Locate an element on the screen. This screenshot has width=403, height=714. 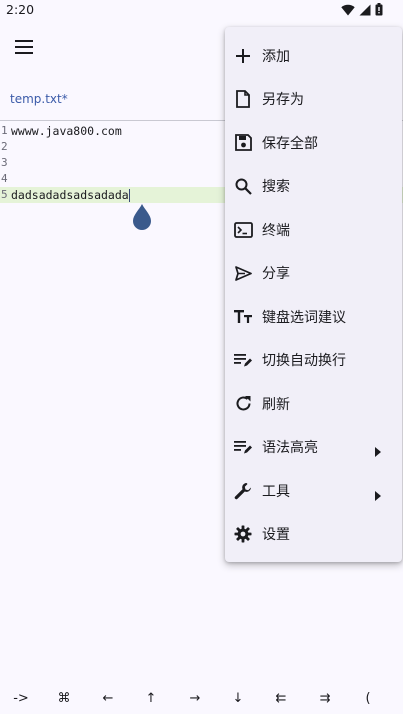
search-icon is located at coordinates (243, 186).